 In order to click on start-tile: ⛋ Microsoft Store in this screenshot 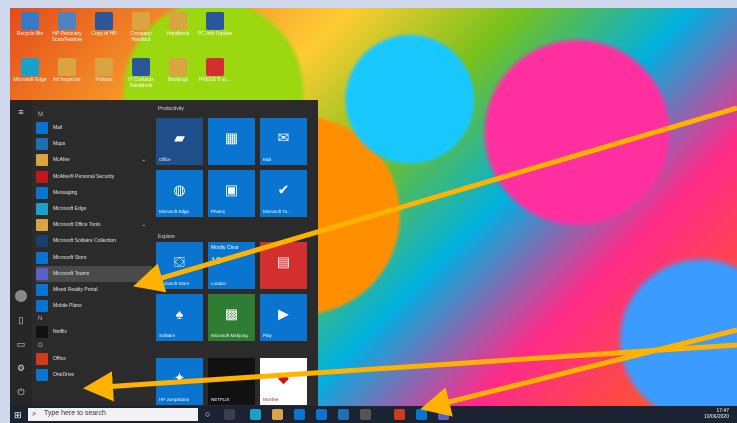, I will do `click(179, 265)`.